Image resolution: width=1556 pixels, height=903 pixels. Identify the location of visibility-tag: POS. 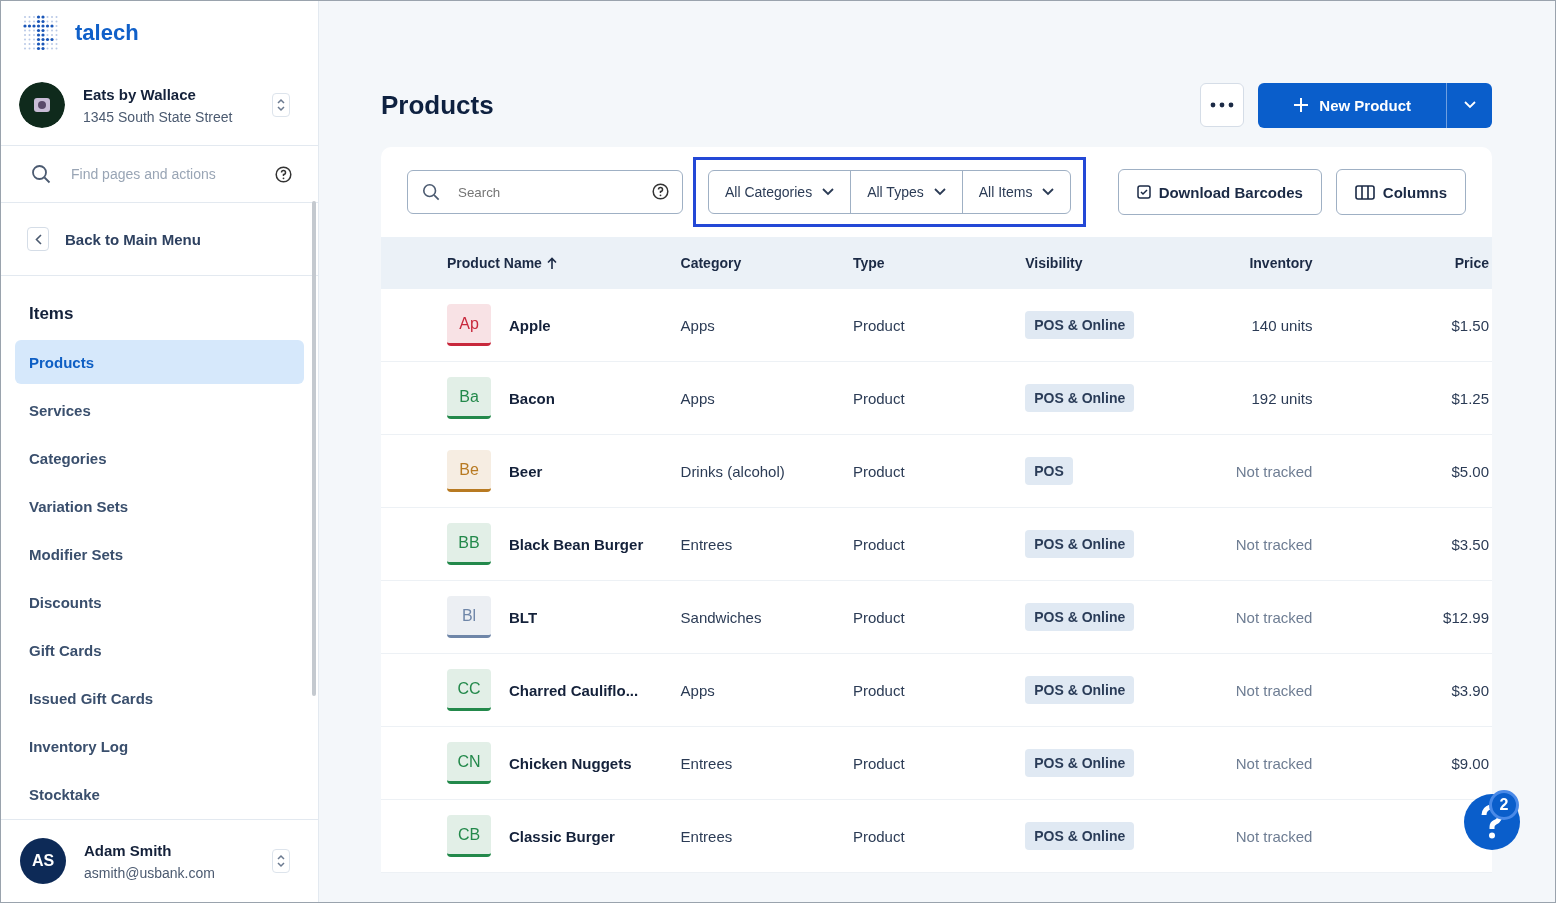
(1049, 471).